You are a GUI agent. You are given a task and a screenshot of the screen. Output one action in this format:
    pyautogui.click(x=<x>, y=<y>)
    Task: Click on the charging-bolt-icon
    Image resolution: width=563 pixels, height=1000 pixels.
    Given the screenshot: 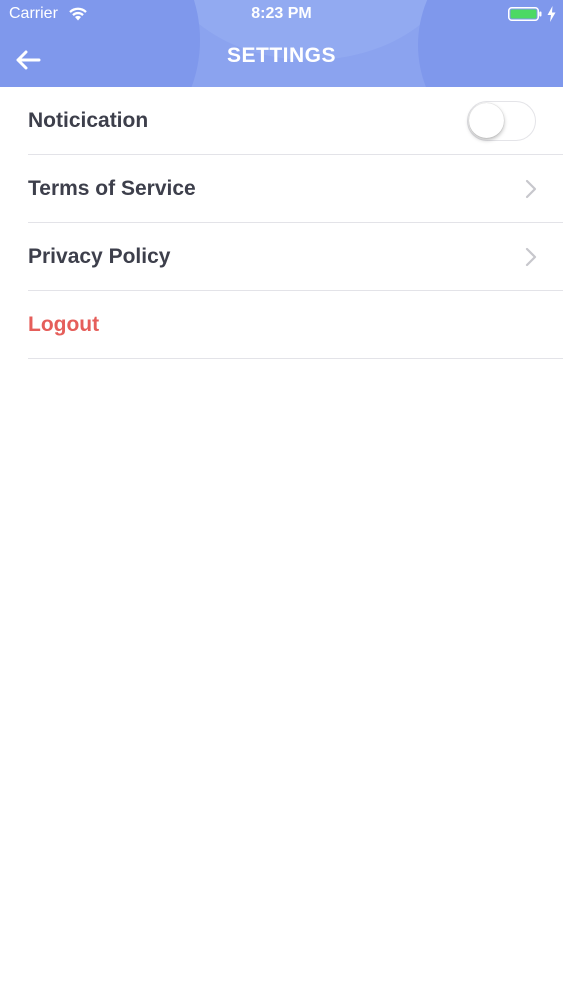 What is the action you would take?
    pyautogui.click(x=551, y=14)
    